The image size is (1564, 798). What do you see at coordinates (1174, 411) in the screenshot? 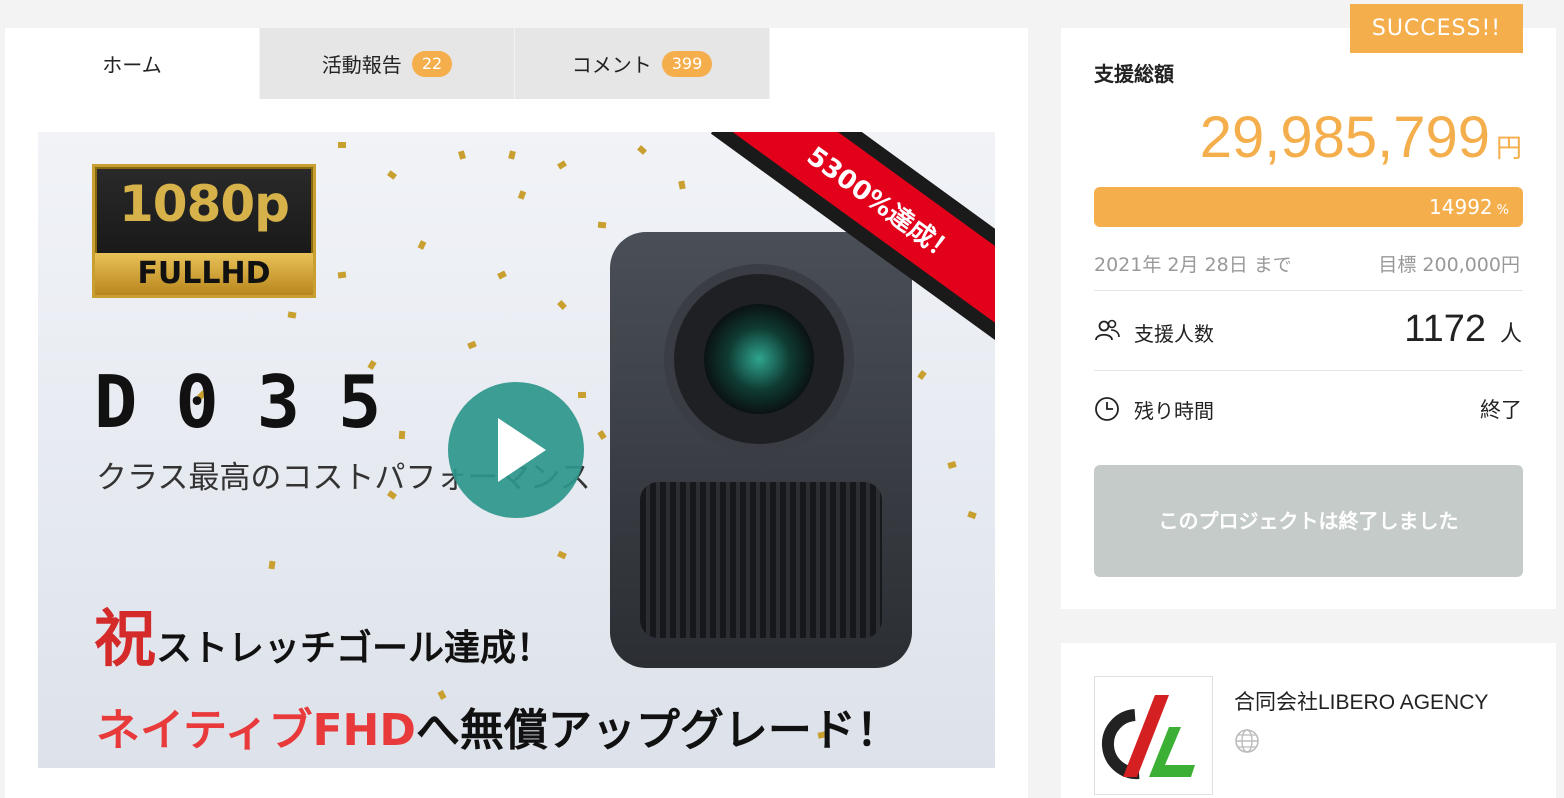
I see `time-remaining-label: 残り時間` at bounding box center [1174, 411].